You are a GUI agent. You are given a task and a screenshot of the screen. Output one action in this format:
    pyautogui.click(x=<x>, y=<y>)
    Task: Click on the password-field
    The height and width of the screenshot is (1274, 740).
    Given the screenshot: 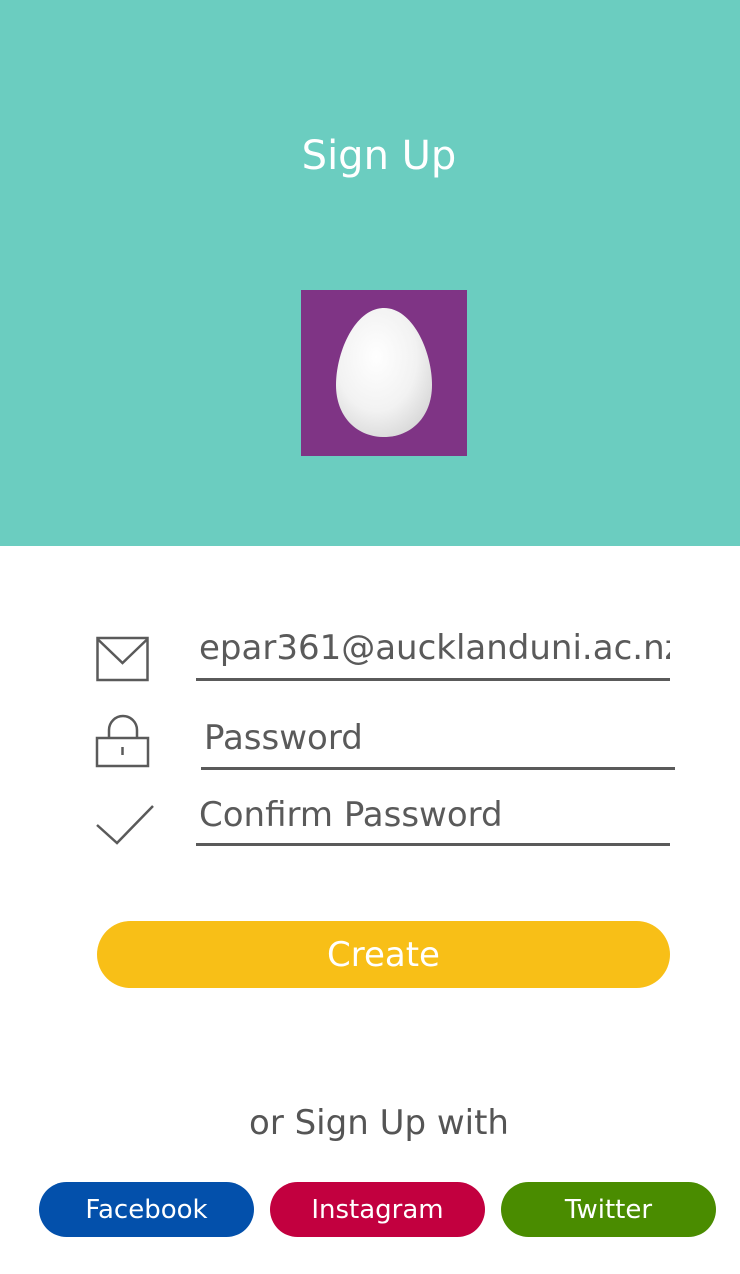 What is the action you would take?
    pyautogui.click(x=438, y=741)
    